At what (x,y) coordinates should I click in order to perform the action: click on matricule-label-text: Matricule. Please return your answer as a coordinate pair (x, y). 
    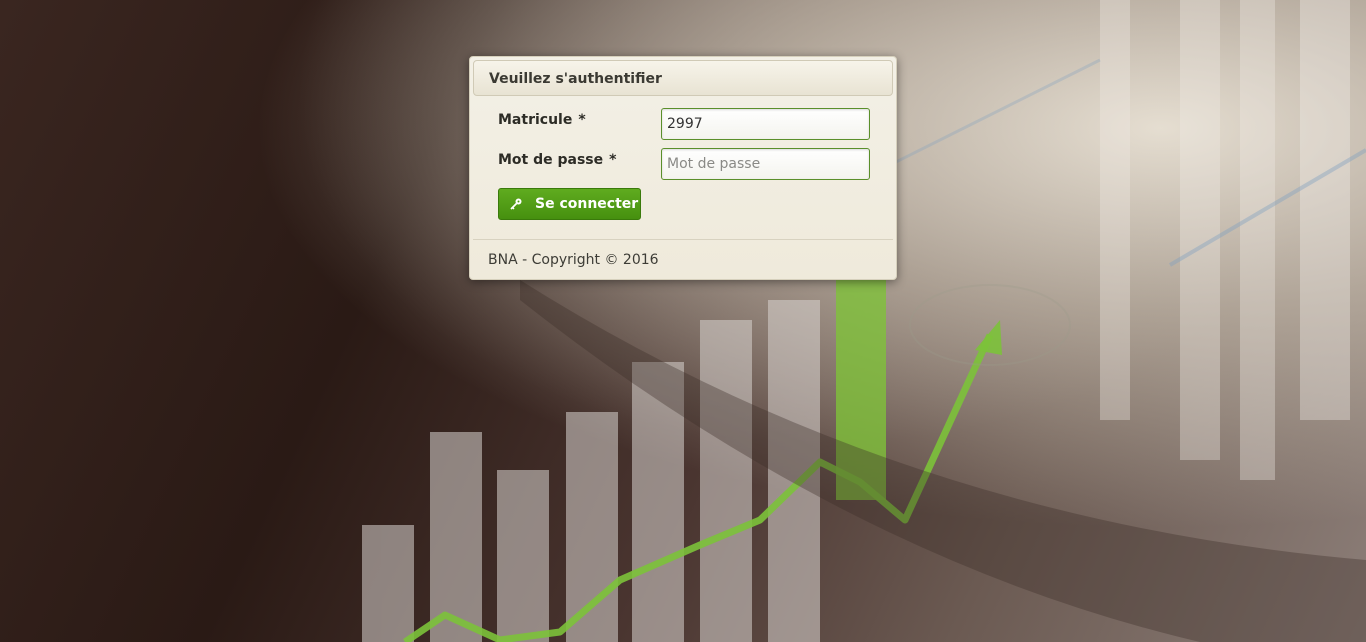
    Looking at the image, I should click on (535, 120).